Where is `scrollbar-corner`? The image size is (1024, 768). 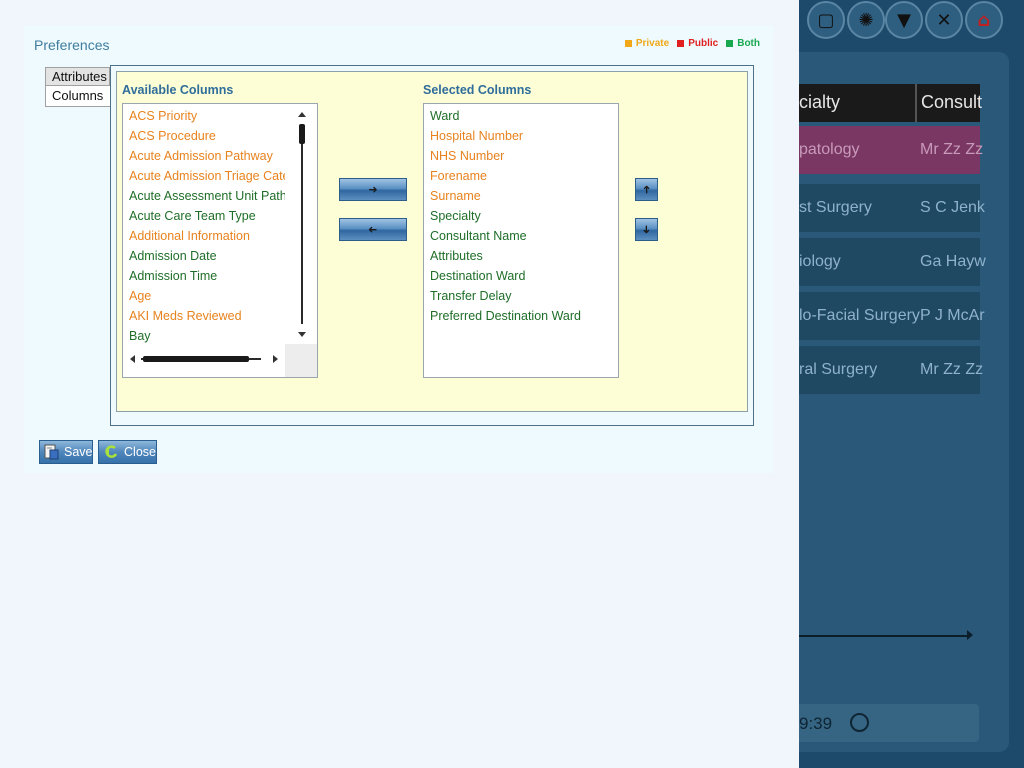 scrollbar-corner is located at coordinates (301, 360).